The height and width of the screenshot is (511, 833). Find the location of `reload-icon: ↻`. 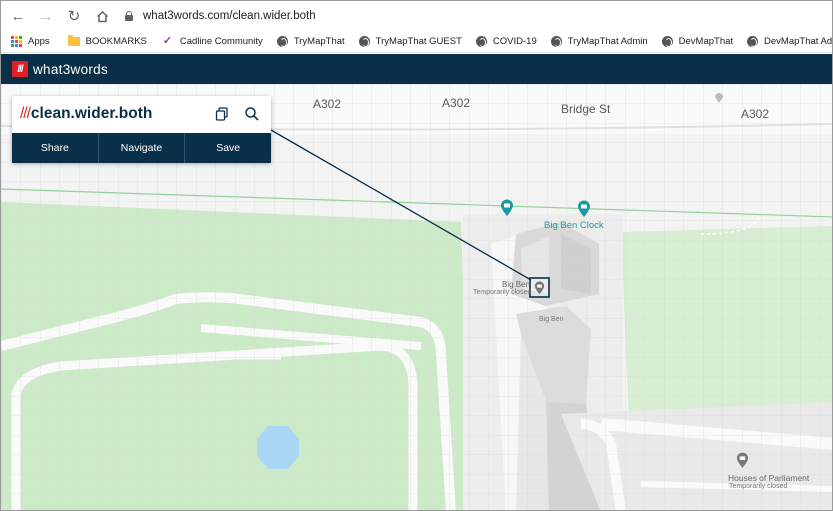

reload-icon: ↻ is located at coordinates (74, 16).